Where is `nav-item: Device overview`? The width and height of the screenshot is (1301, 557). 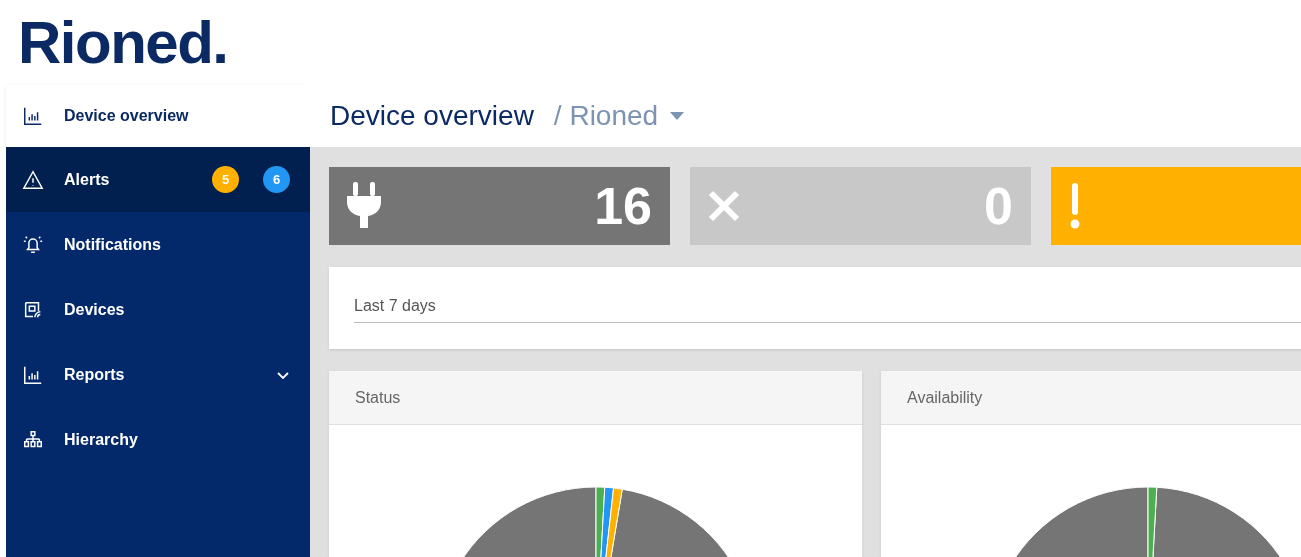 nav-item: Device overview is located at coordinates (158, 116).